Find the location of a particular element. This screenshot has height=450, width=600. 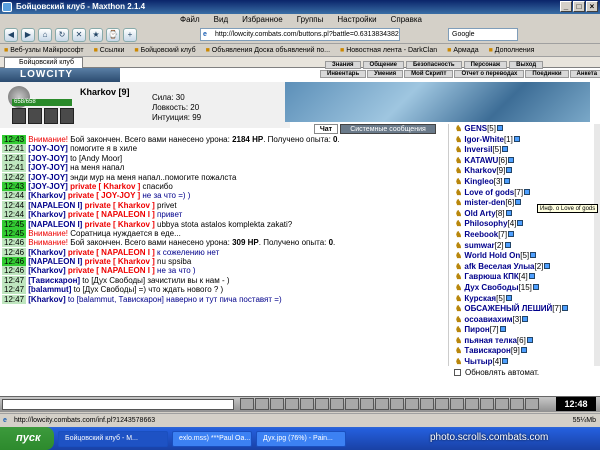

menu-item: Файл is located at coordinates (190, 20).